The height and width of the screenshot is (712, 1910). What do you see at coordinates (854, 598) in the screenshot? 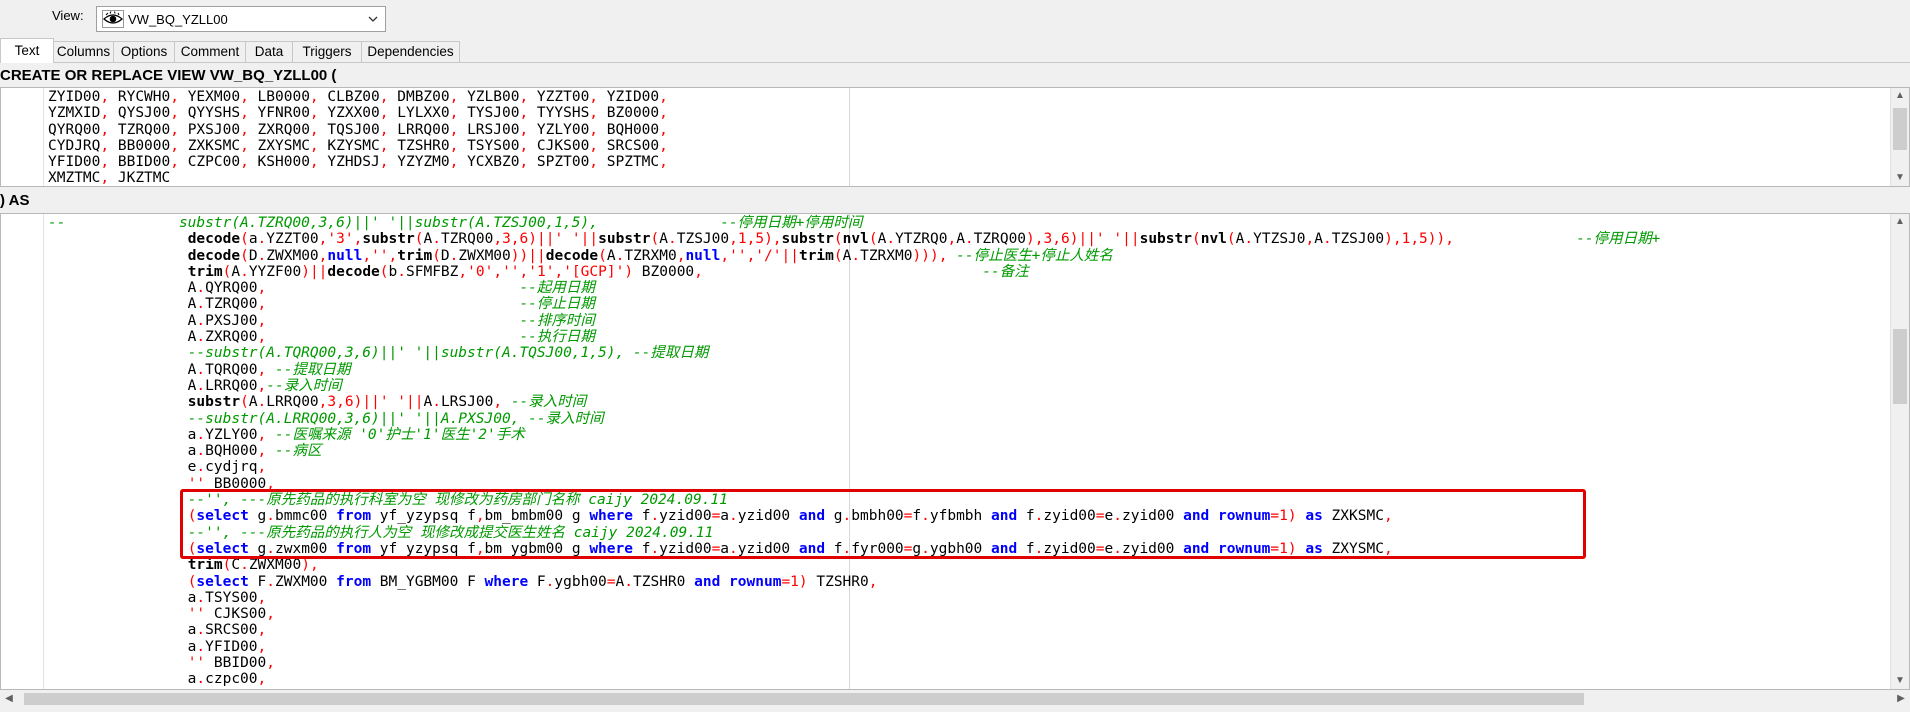
I see `code-line: a.TSYS00,` at bounding box center [854, 598].